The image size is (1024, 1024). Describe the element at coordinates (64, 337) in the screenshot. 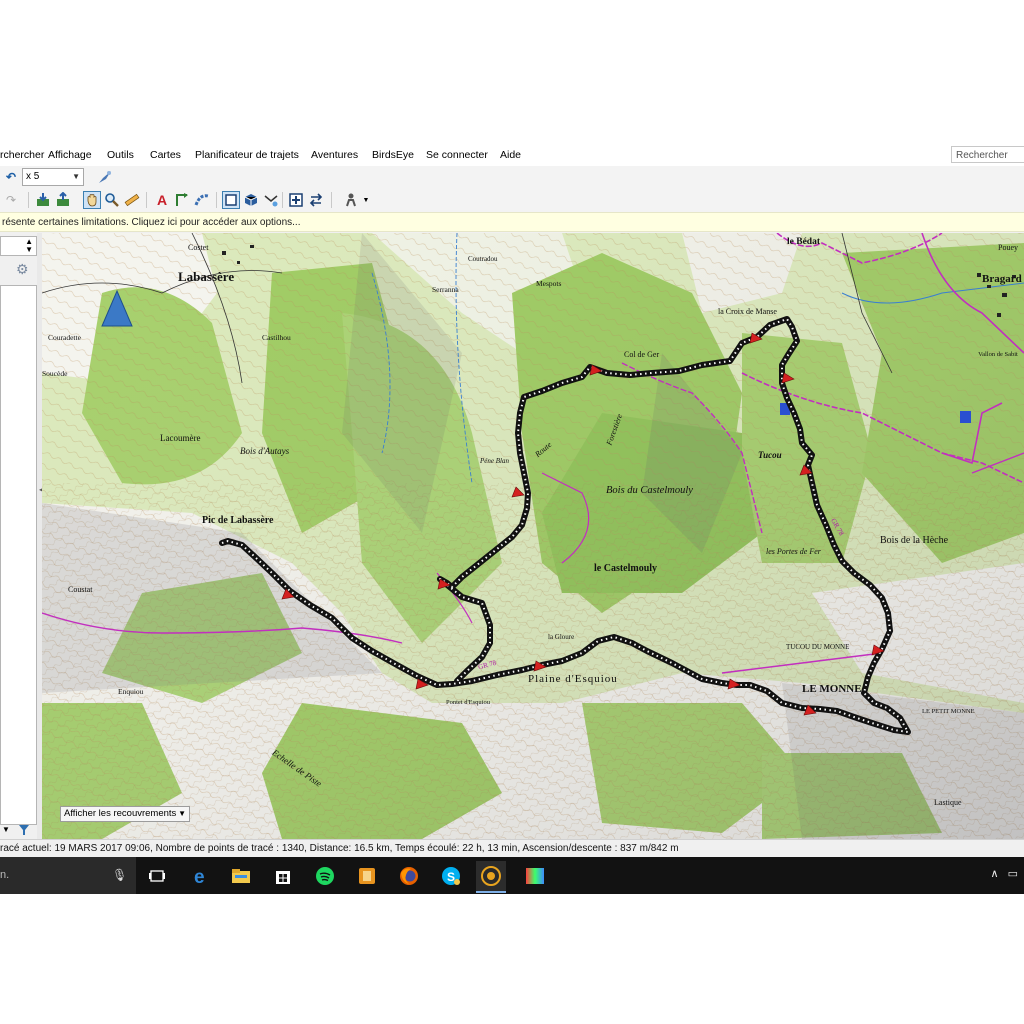

I see `map-label-couradette: Couradette` at that location.